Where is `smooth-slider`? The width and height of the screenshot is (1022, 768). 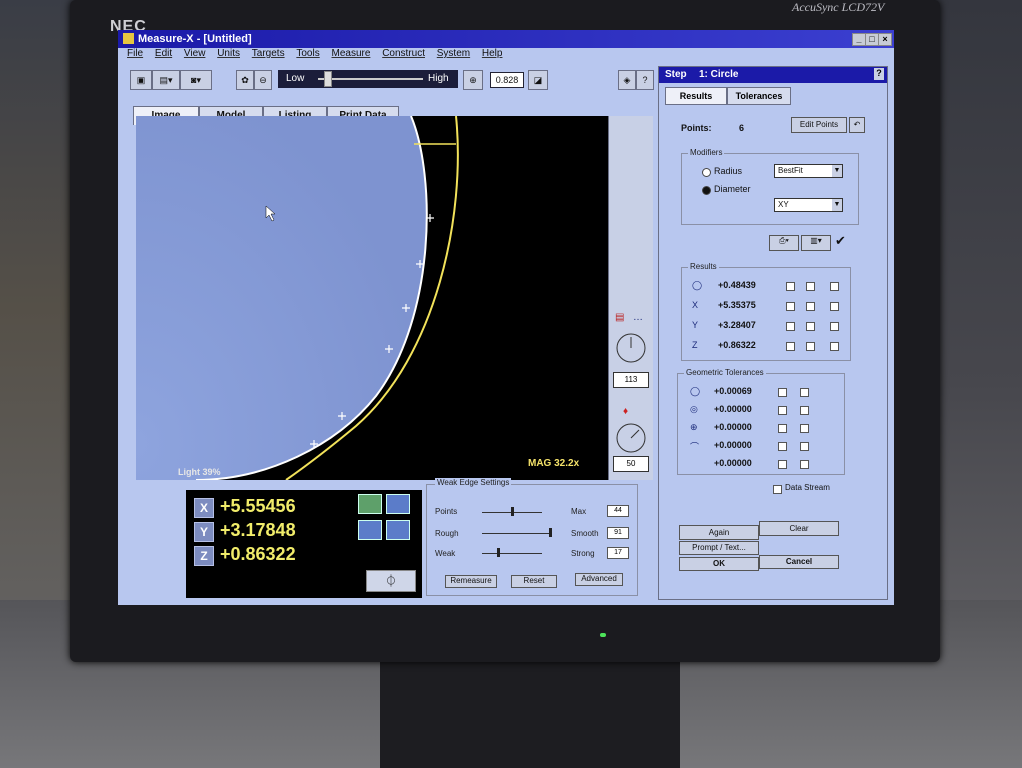
smooth-slider is located at coordinates (517, 533).